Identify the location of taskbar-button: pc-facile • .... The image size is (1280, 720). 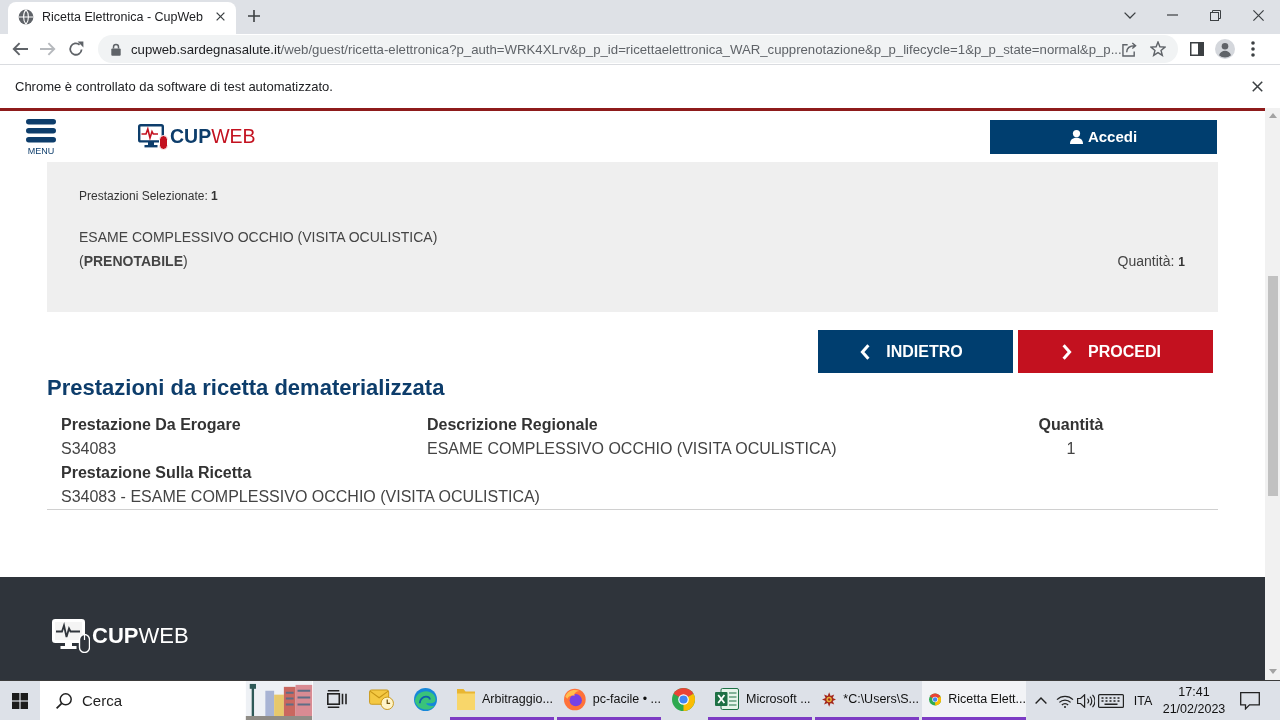
(609, 700).